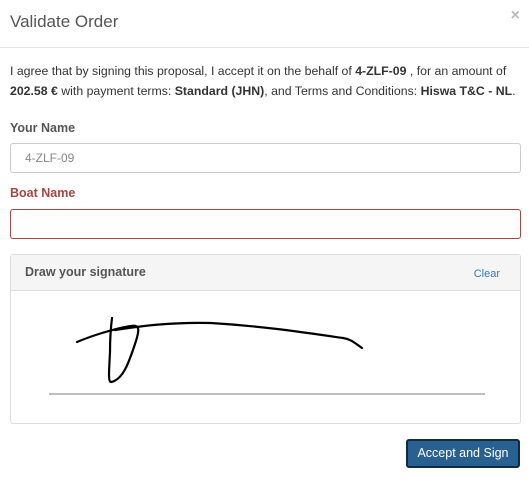  Describe the element at coordinates (265, 273) in the screenshot. I see `signature-heading: Draw your signature Clear` at that location.